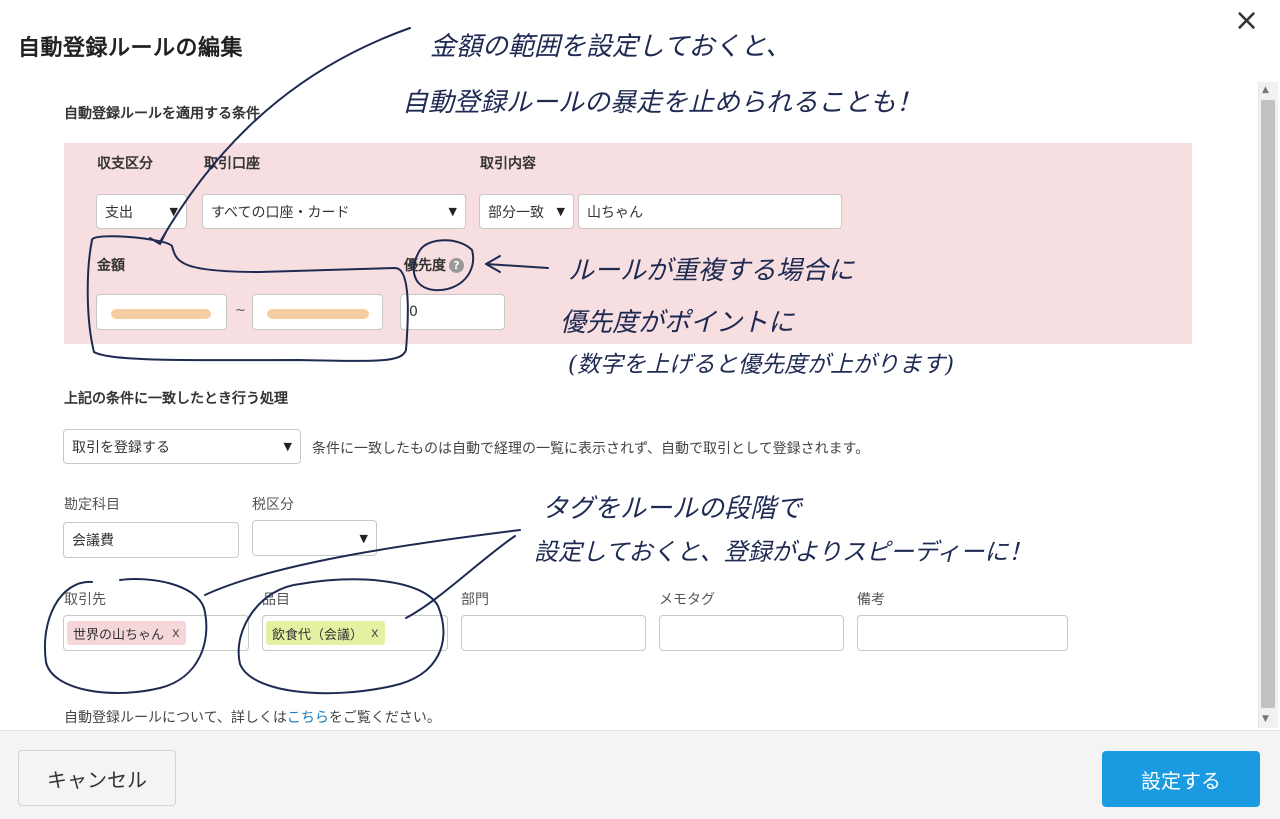 This screenshot has height=819, width=1280. Describe the element at coordinates (318, 635) in the screenshot. I see `item-tag-text: 飲食代（会議）` at that location.